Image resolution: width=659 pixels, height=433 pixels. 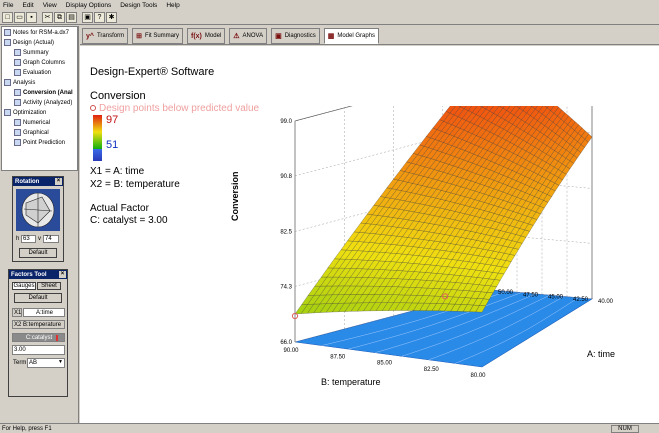 What do you see at coordinates (478, 376) in the screenshot?
I see `y-tick-label: 80.00` at bounding box center [478, 376].